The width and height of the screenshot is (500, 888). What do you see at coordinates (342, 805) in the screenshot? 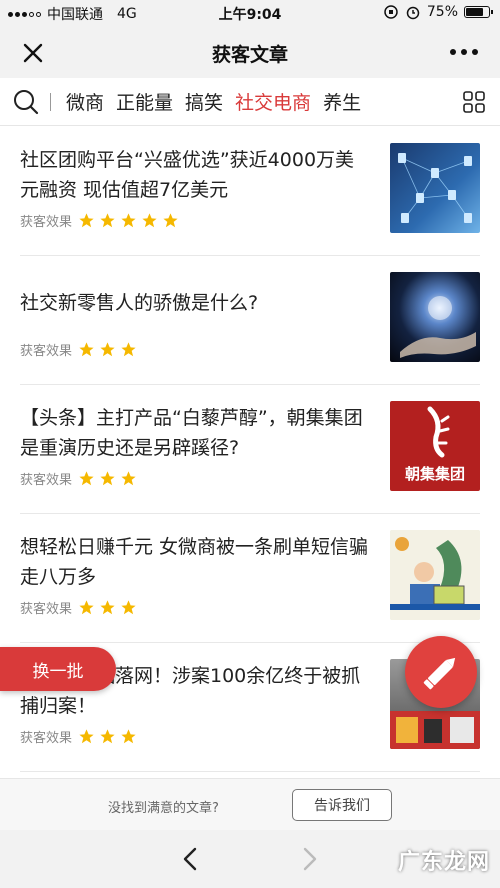
I see `tell-us-button: 告诉我们` at bounding box center [342, 805].